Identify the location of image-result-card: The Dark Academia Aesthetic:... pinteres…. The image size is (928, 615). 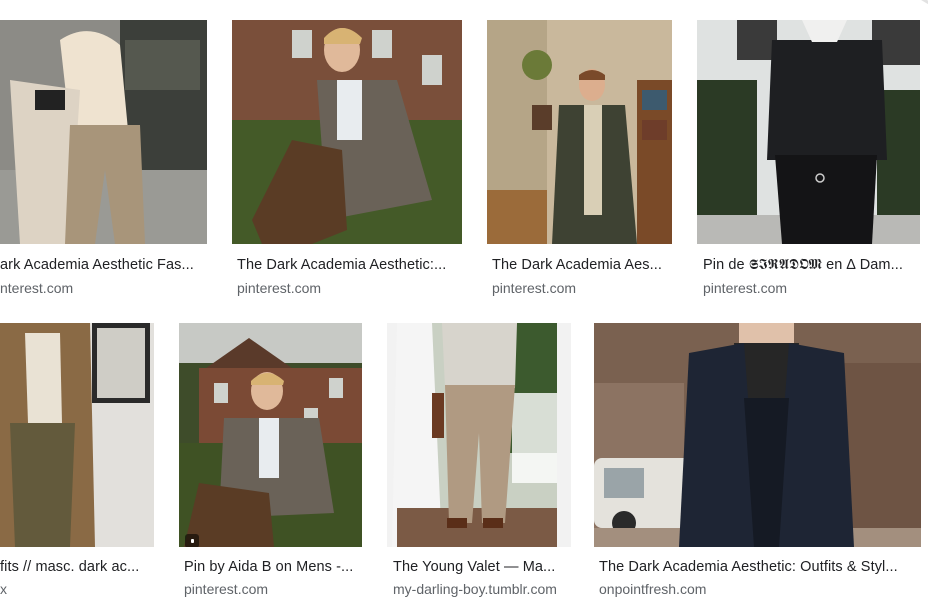
(348, 150).